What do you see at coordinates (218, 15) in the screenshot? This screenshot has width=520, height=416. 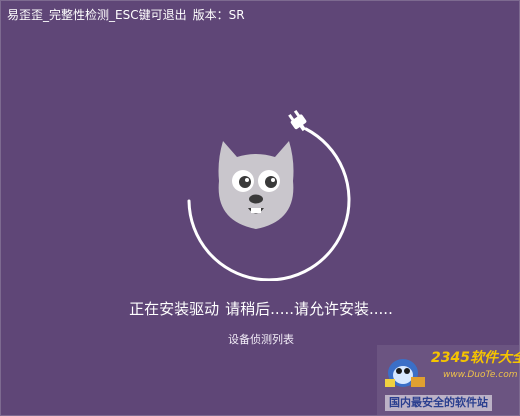 I see `version-label: 版本：SR` at bounding box center [218, 15].